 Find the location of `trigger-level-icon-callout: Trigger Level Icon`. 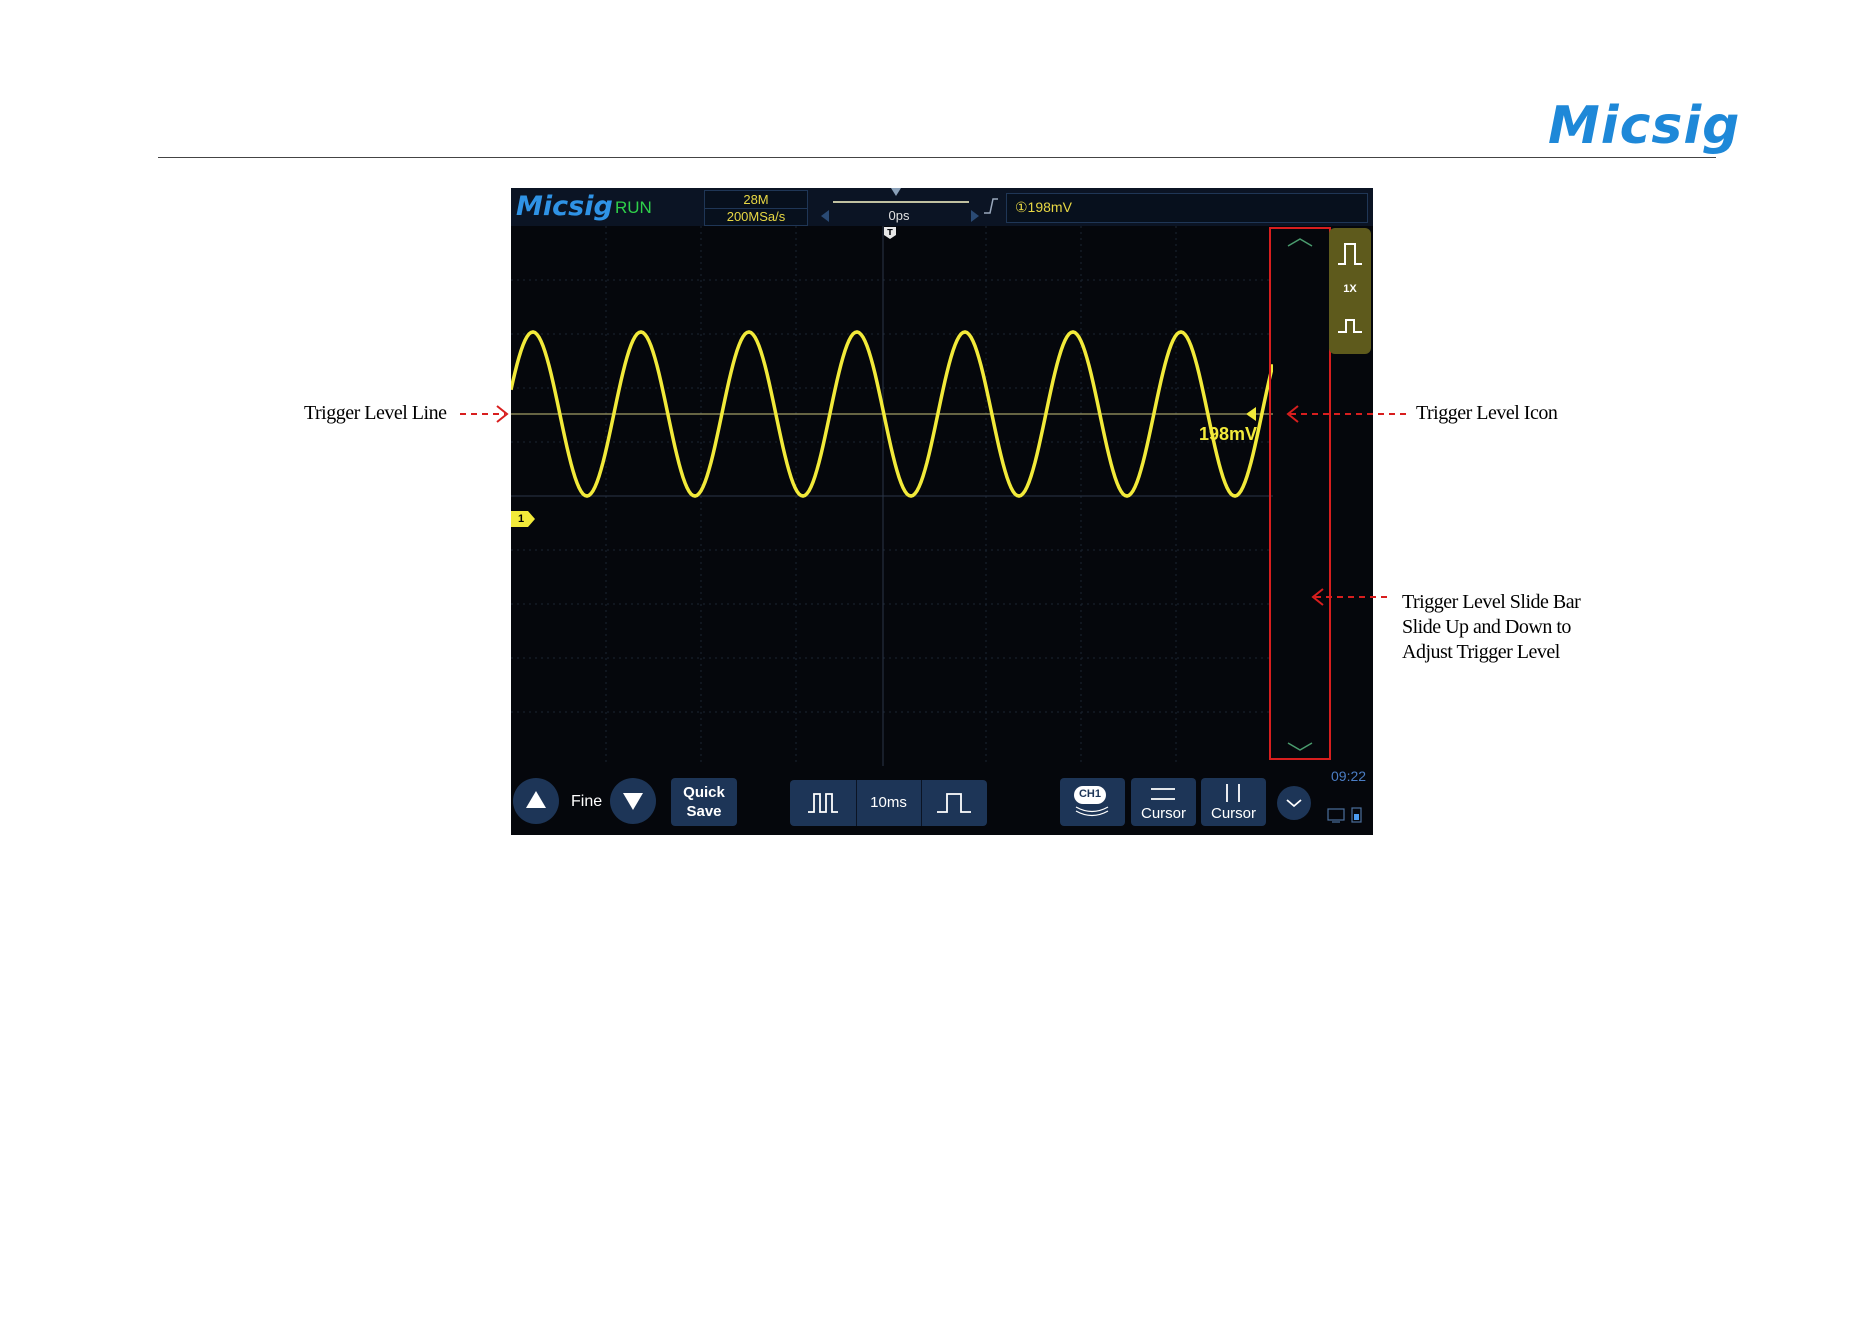

trigger-level-icon-callout: Trigger Level Icon is located at coordinates (1487, 413).